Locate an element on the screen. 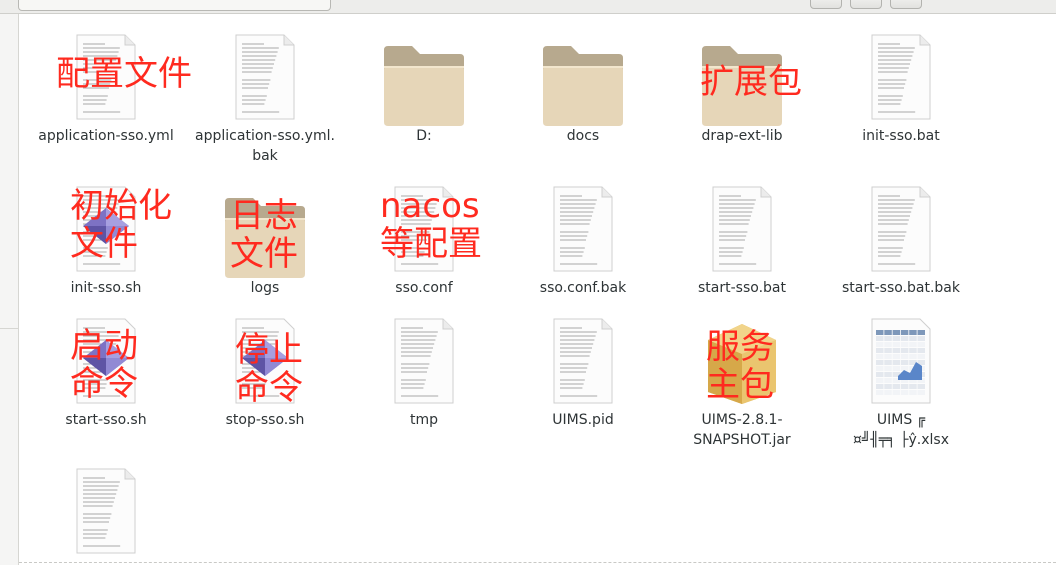 Image resolution: width=1056 pixels, height=565 pixels. annotation-text: 日志 文件 is located at coordinates (264, 235).